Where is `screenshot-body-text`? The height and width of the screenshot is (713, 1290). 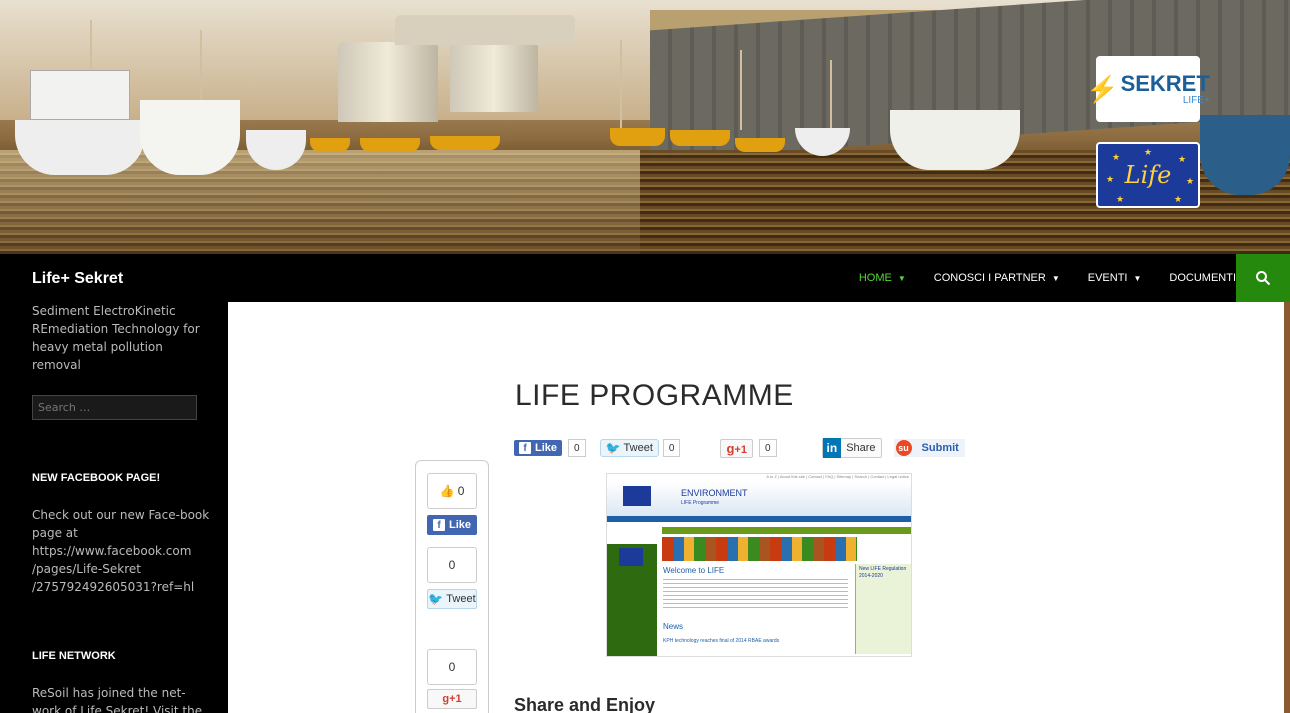
screenshot-body-text is located at coordinates (755, 594).